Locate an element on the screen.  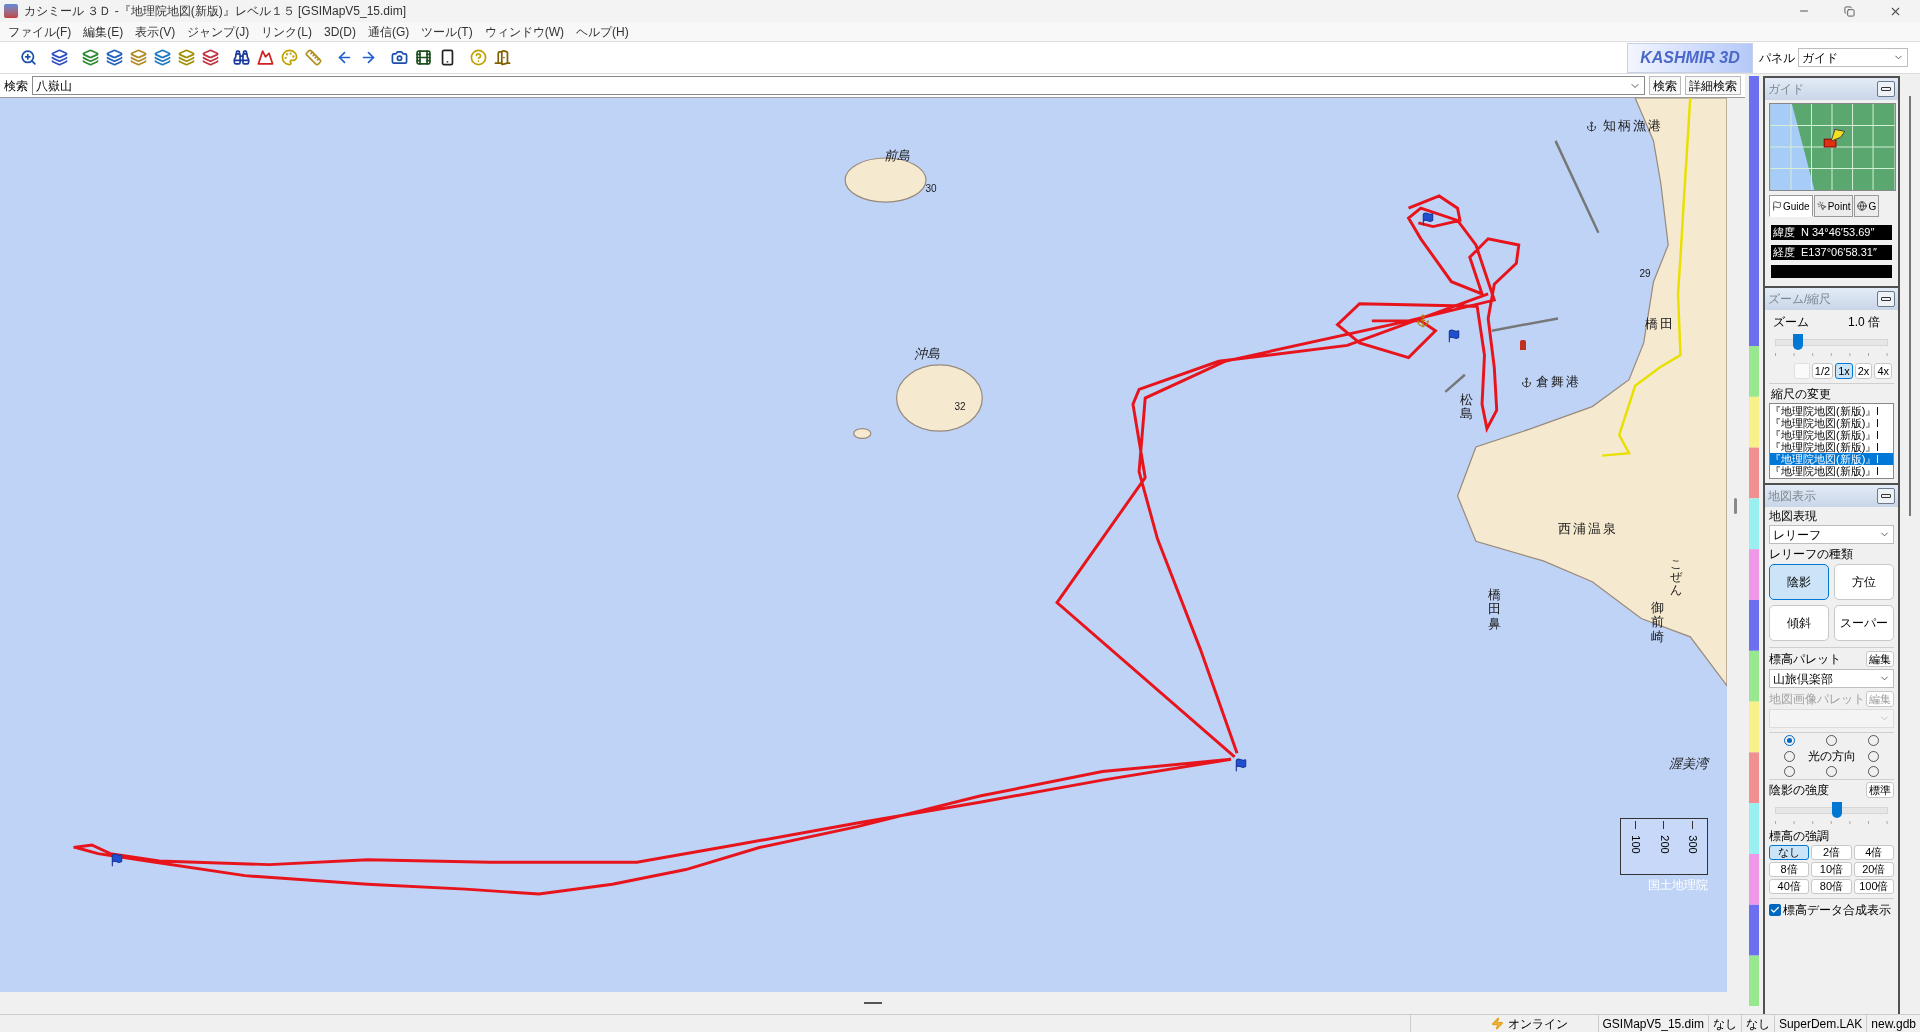
guide-map-drawing is located at coordinates (1832, 147).